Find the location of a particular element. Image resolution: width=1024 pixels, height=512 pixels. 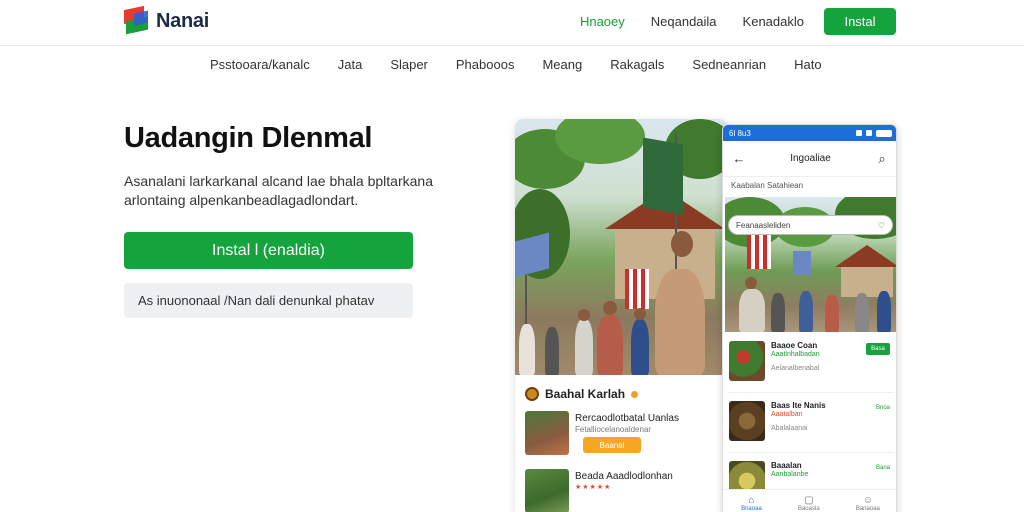

status-time: 6l 8u3 is located at coordinates (740, 133).